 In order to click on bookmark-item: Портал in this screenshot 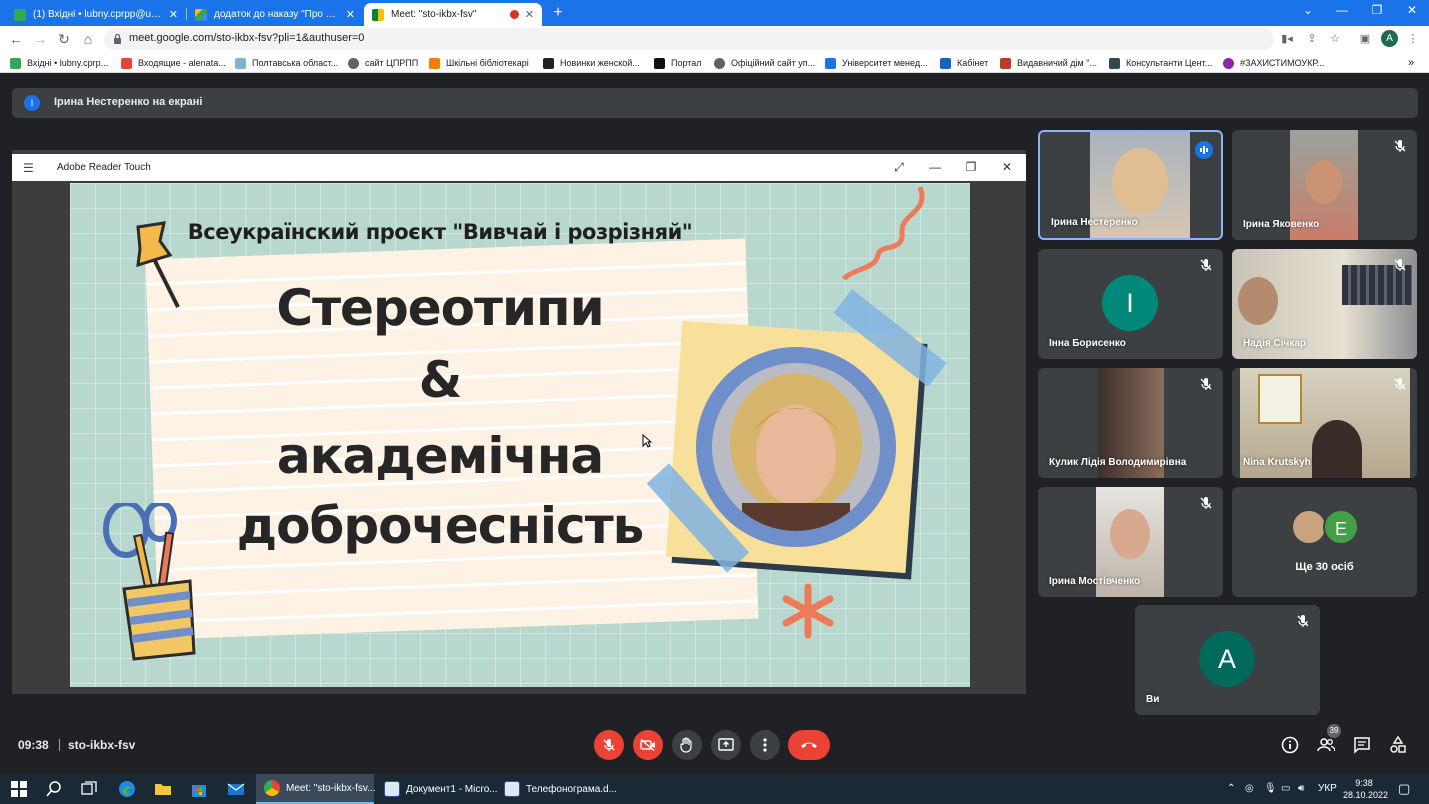, I will do `click(678, 63)`.